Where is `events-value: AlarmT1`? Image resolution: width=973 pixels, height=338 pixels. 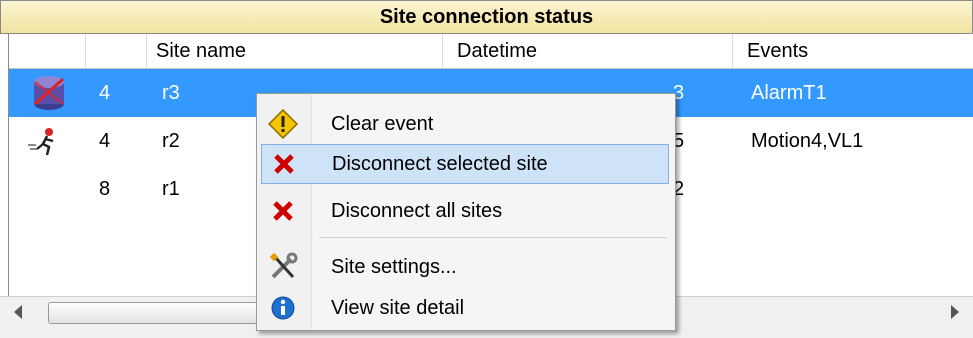
events-value: AlarmT1 is located at coordinates (789, 93).